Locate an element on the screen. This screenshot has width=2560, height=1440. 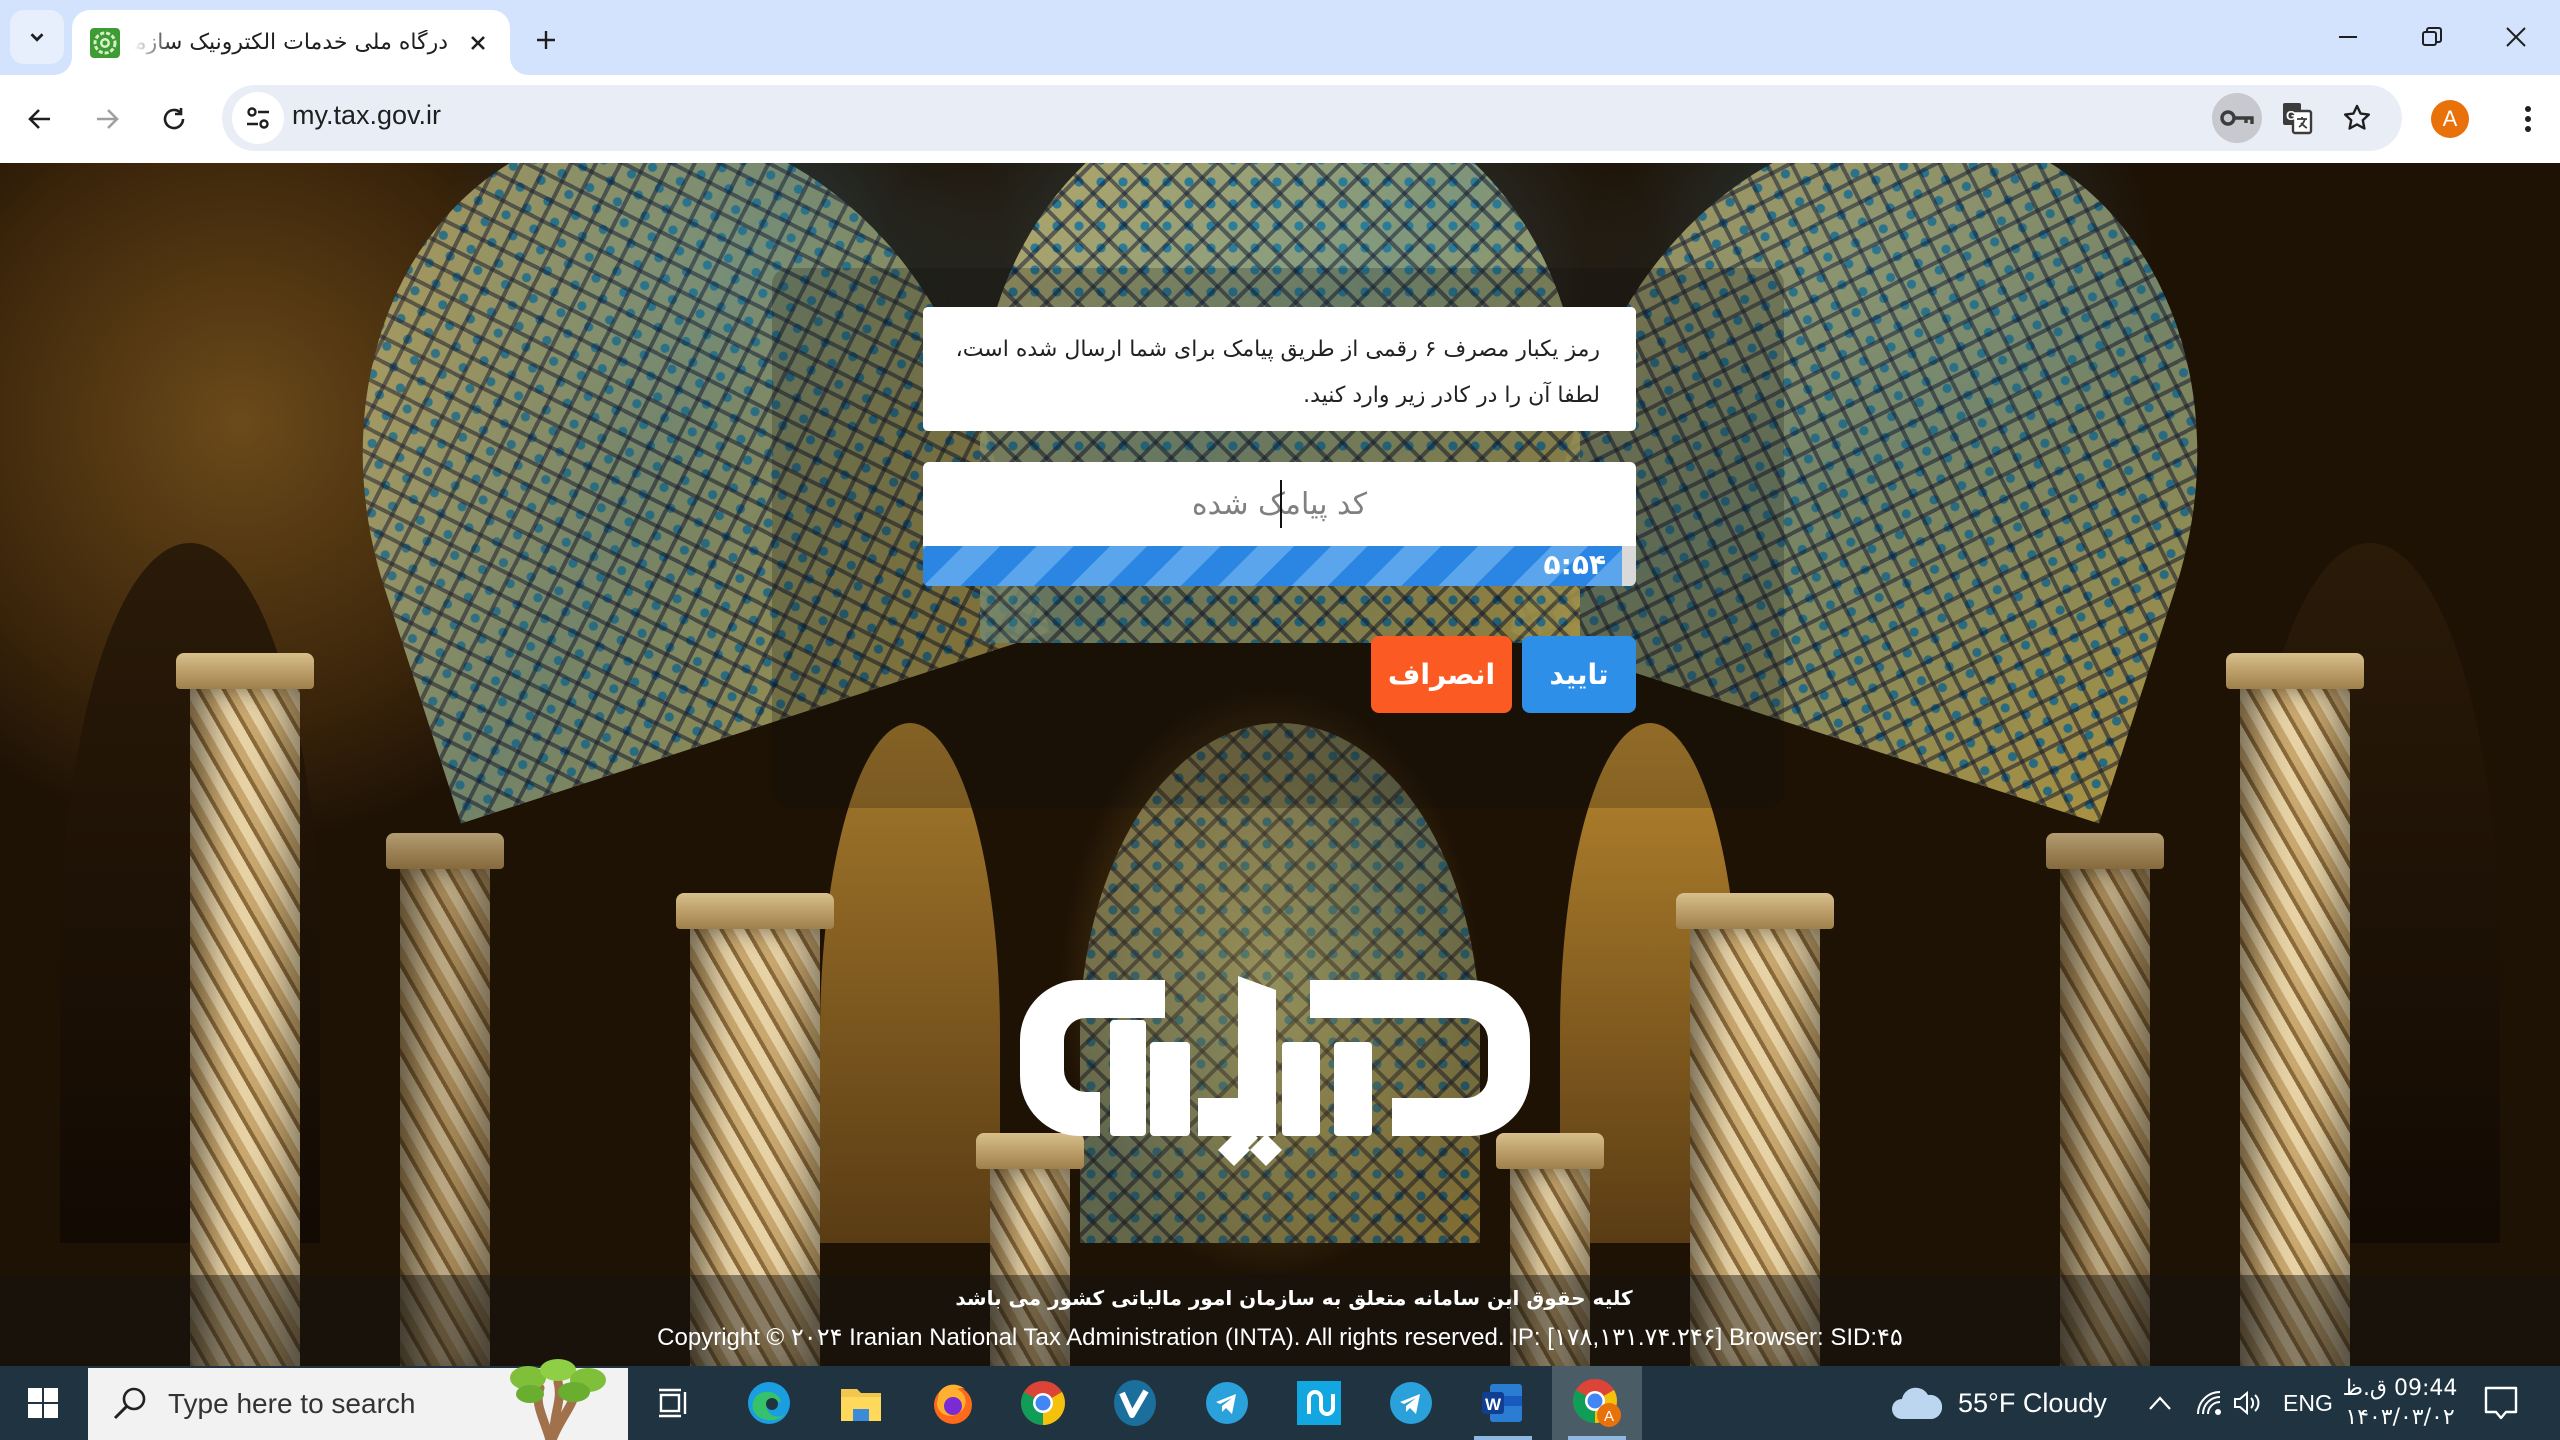
new-tab-button is located at coordinates (546, 40).